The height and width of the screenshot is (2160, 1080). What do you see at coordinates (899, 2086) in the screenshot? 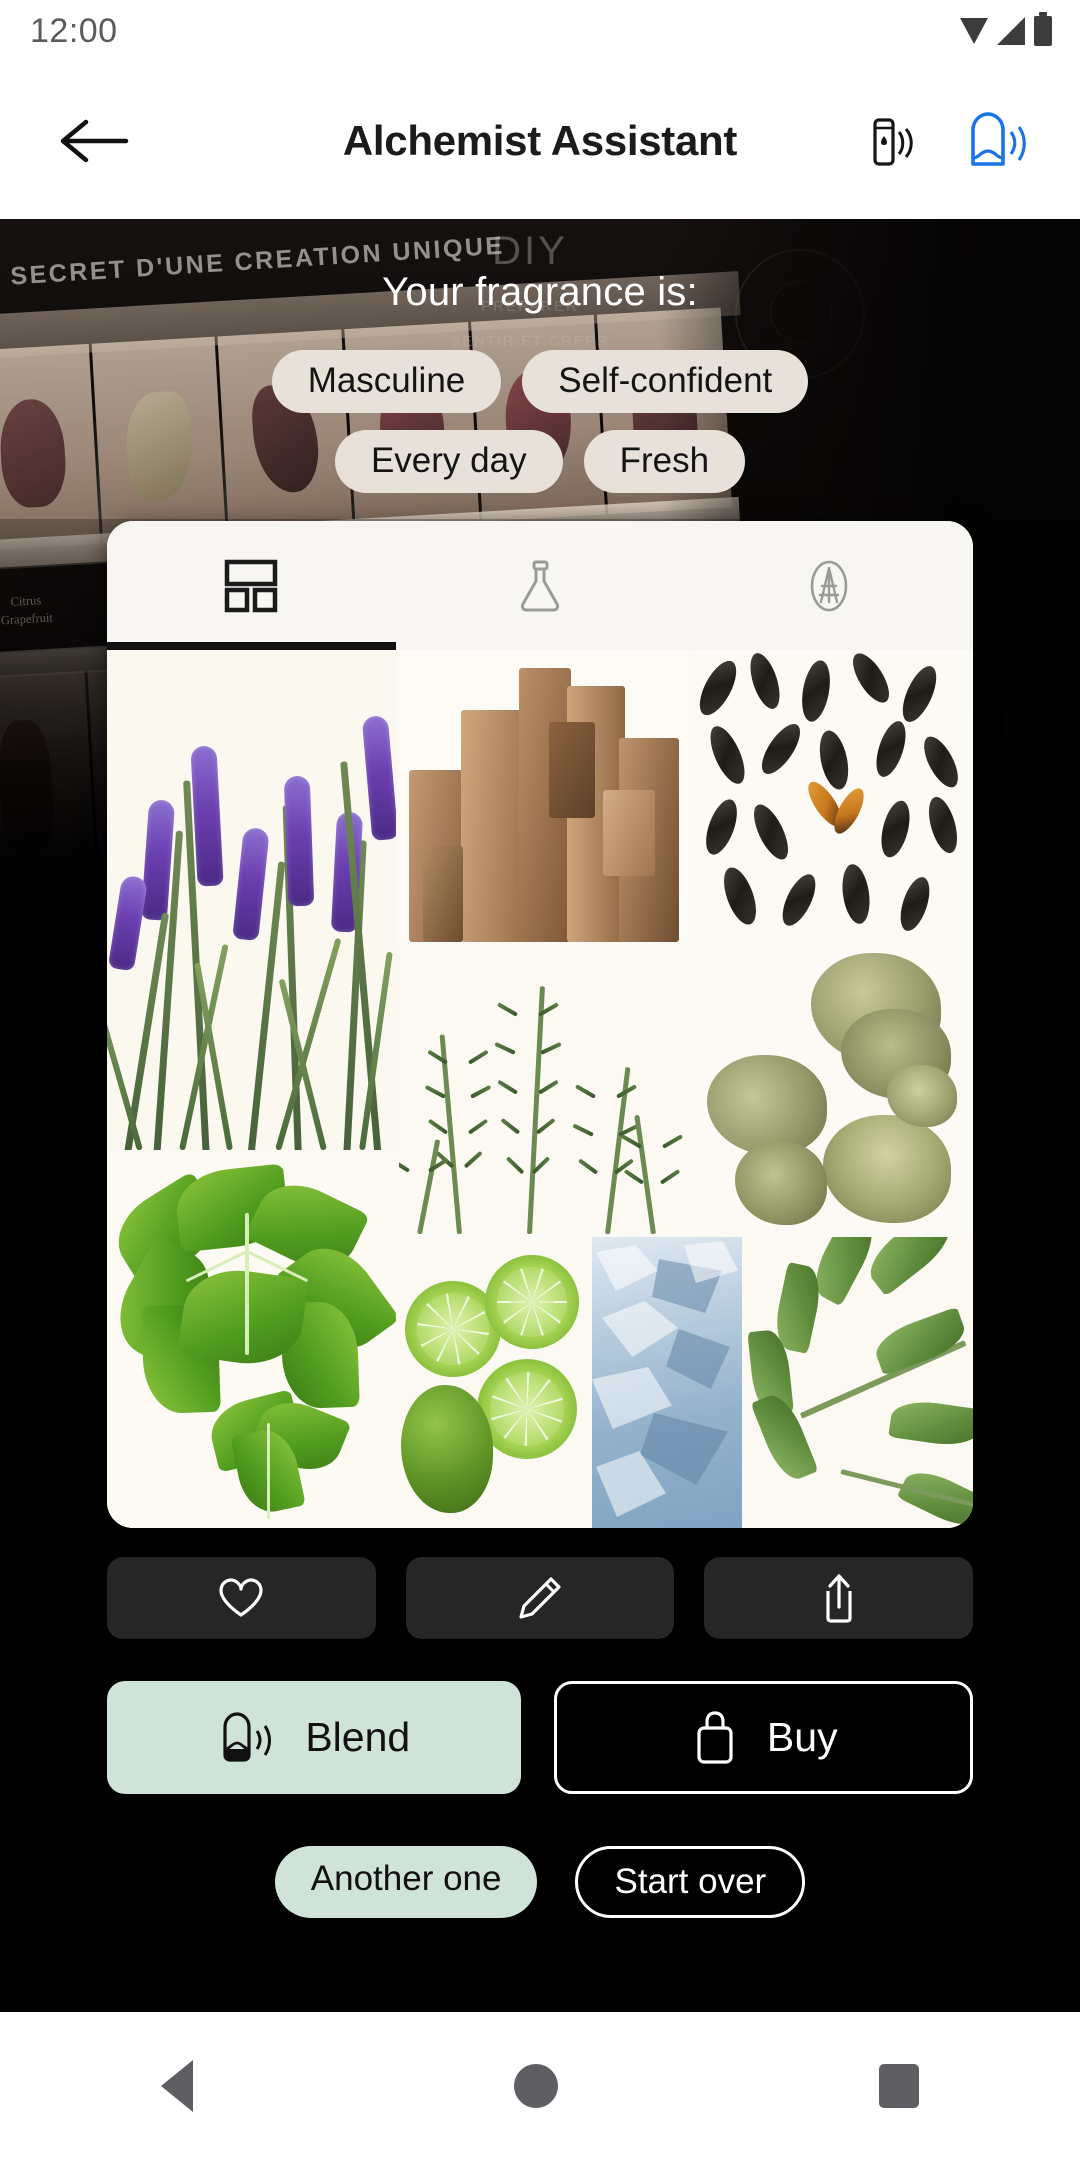
I see `nav-recents-icon` at bounding box center [899, 2086].